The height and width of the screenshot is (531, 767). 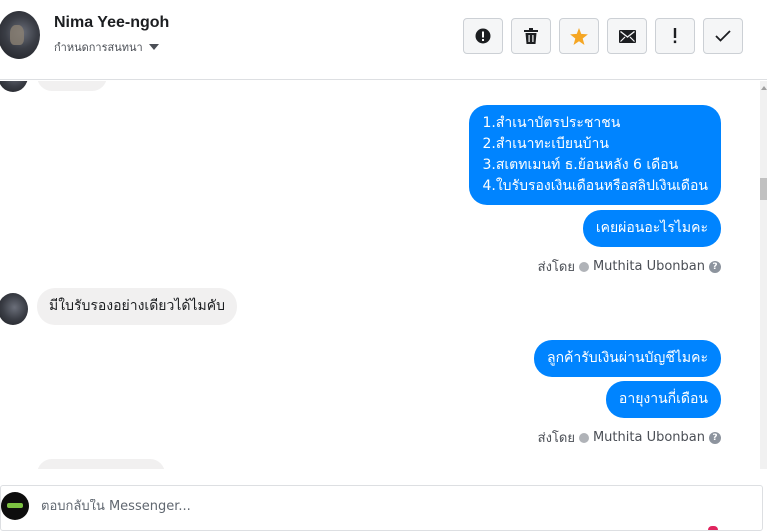 What do you see at coordinates (595, 186) in the screenshot?
I see `message-line: 4.ใบรับรองเงินเดือนหรือสลิปเงินเดือน` at bounding box center [595, 186].